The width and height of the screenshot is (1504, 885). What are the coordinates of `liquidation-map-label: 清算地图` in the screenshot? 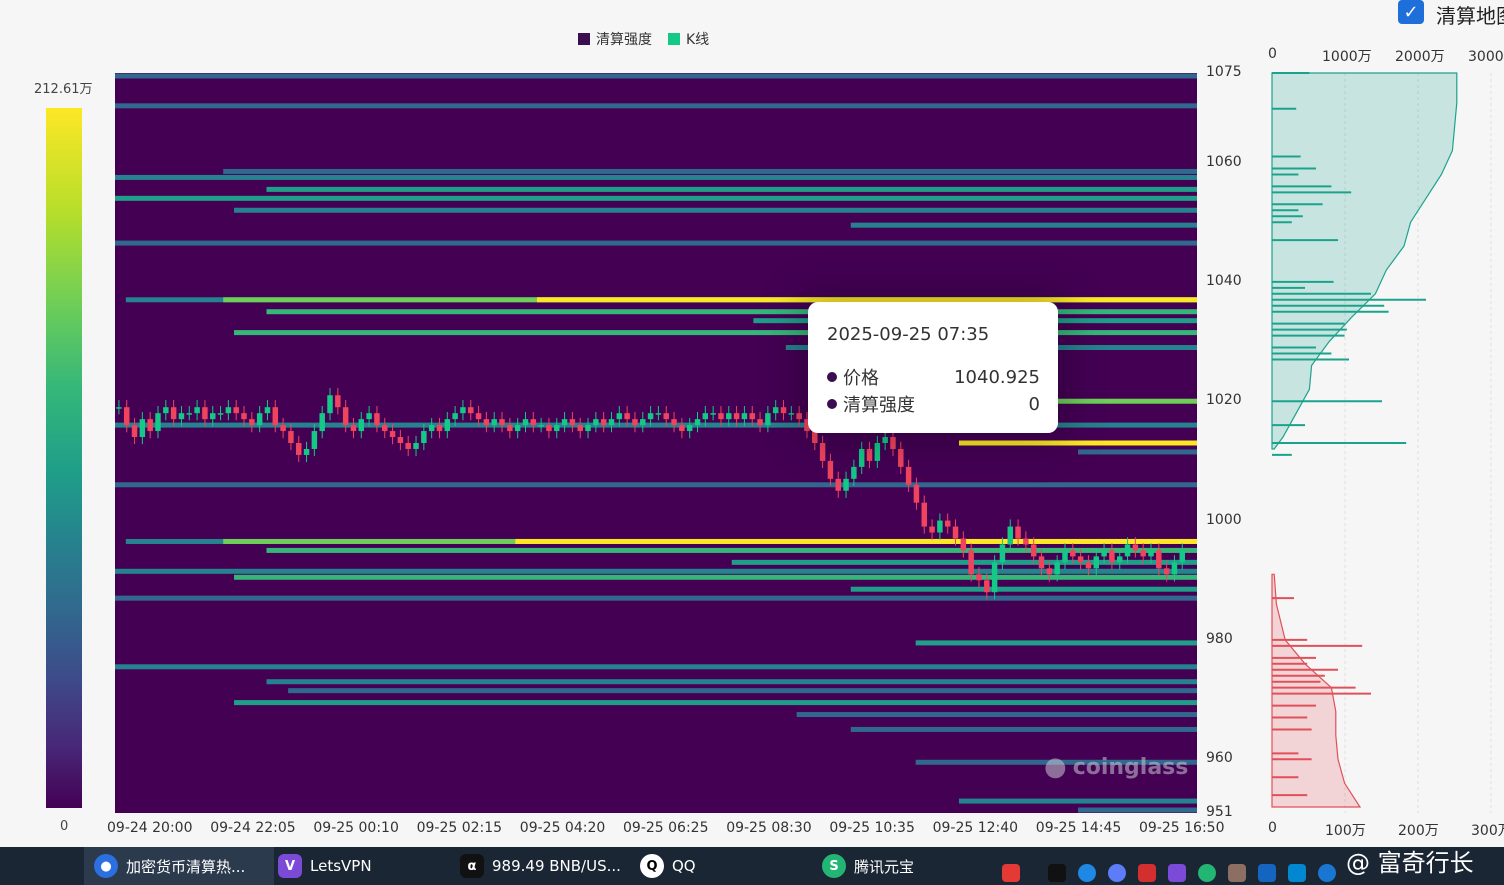 It's located at (1470, 16).